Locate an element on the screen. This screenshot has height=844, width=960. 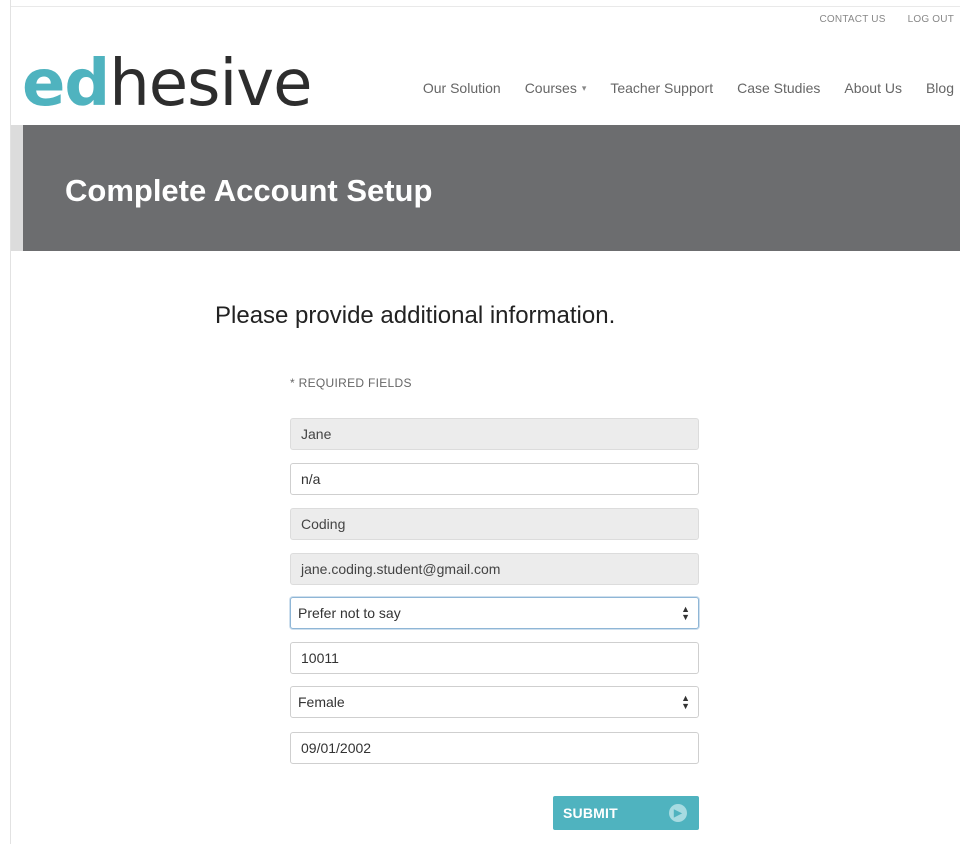
nav-teacher-support: Teacher Support is located at coordinates (661, 88).